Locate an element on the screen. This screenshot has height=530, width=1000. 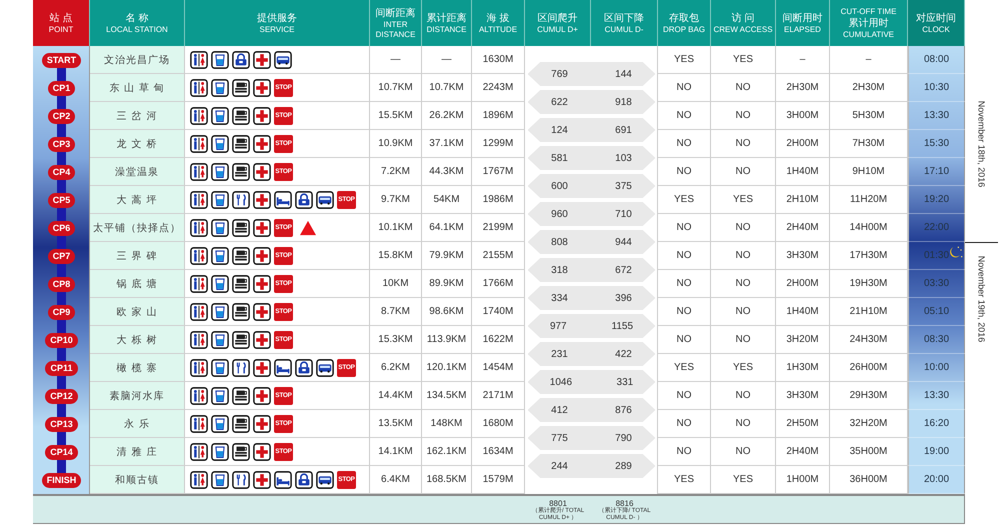
station-name: 三 岔 河 is located at coordinates (137, 116).